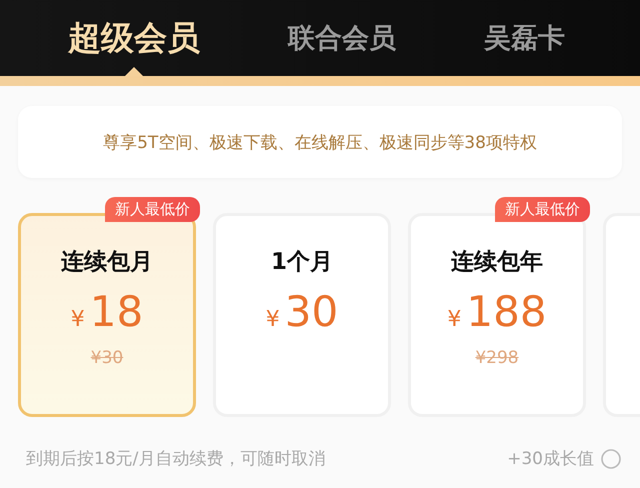  I want to click on plan-price: 188, so click(506, 311).